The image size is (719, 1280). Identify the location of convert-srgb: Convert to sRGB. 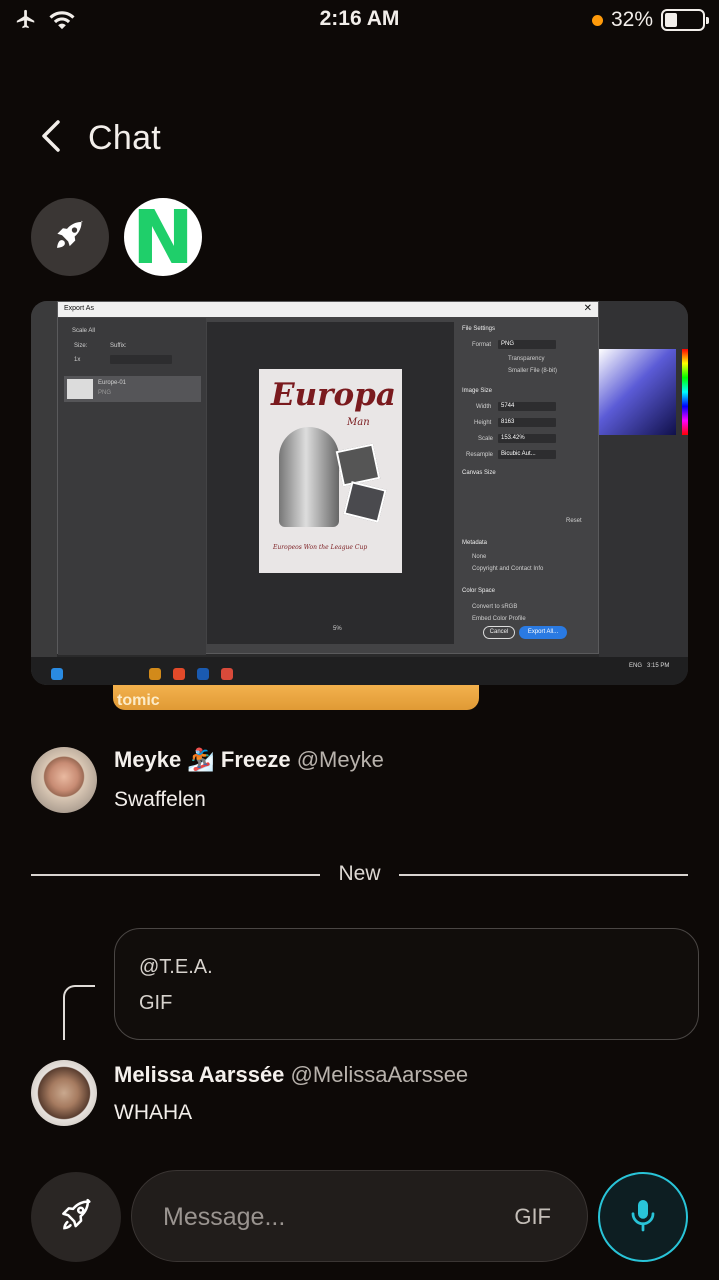
(495, 607).